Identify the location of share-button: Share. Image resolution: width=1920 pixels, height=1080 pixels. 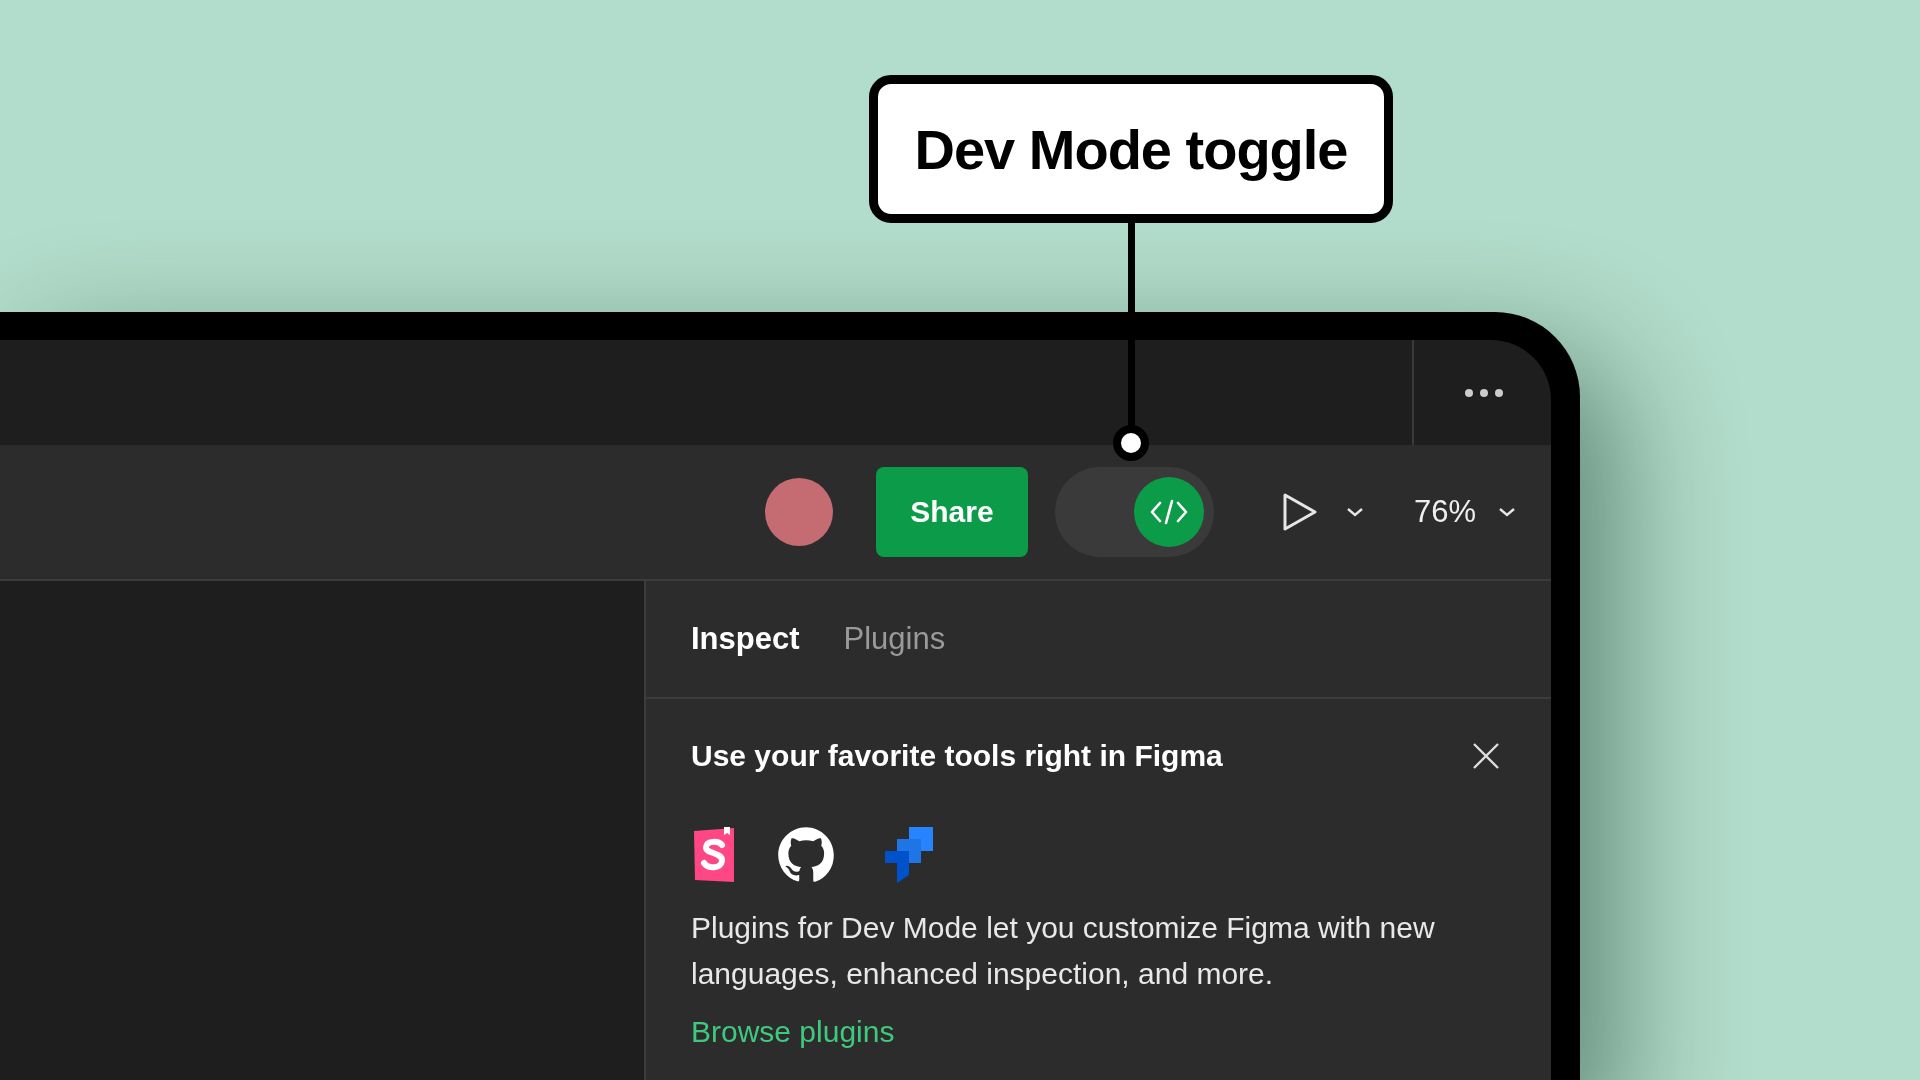
(951, 512).